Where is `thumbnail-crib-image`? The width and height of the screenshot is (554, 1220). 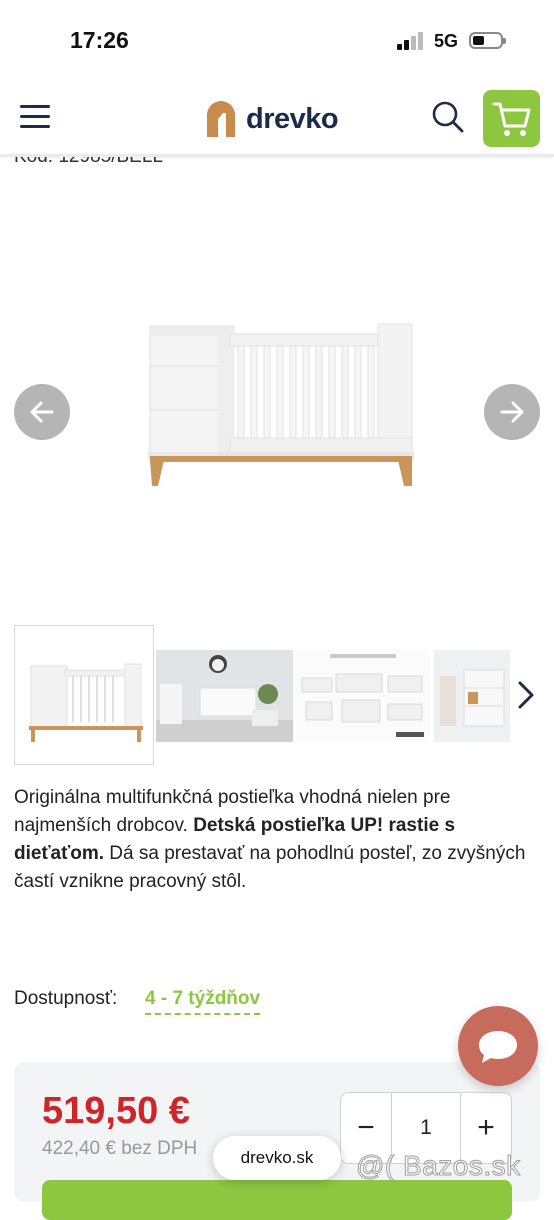
thumbnail-crib-image is located at coordinates (86, 702).